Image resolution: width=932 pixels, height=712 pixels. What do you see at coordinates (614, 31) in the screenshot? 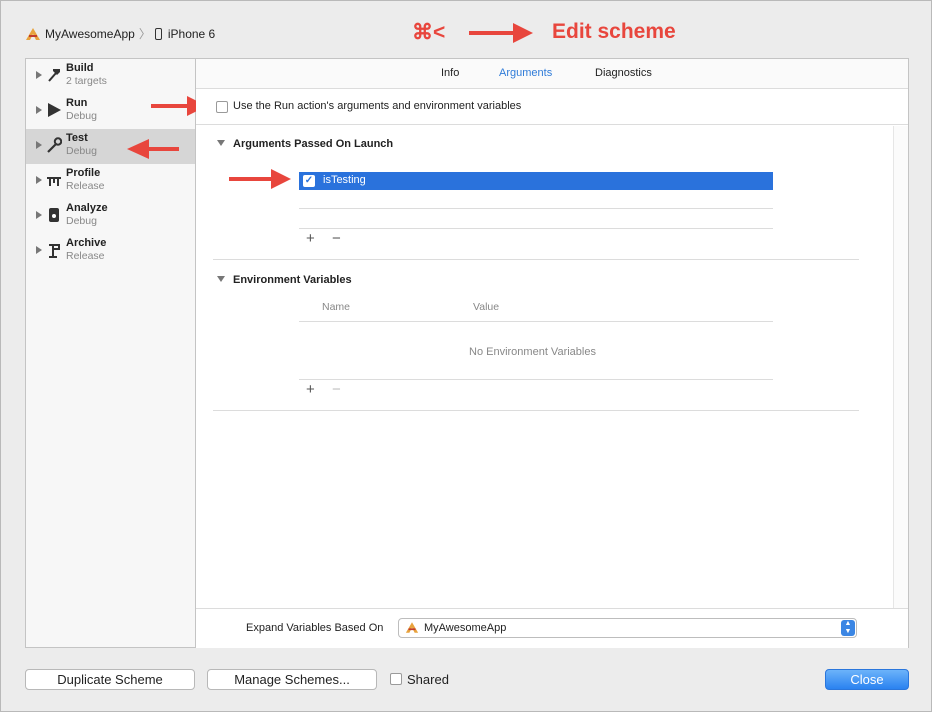
I see `edit-scheme-annotation: Edit scheme` at bounding box center [614, 31].